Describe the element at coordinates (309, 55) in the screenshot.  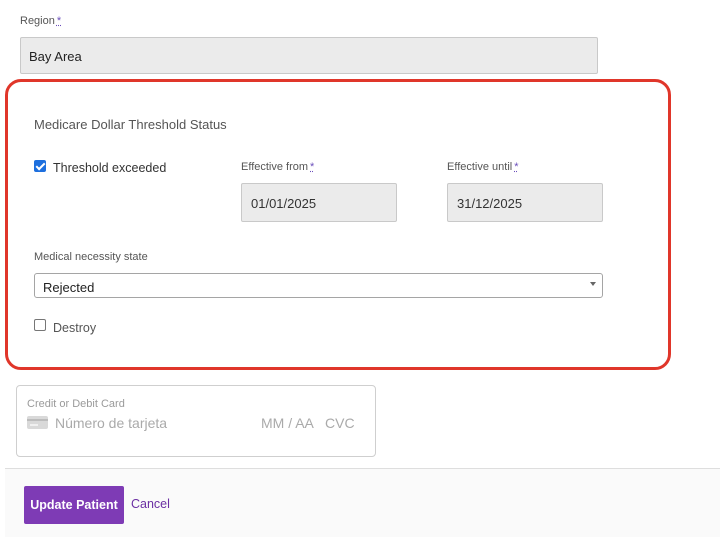
I see `region-field: Bay Area` at that location.